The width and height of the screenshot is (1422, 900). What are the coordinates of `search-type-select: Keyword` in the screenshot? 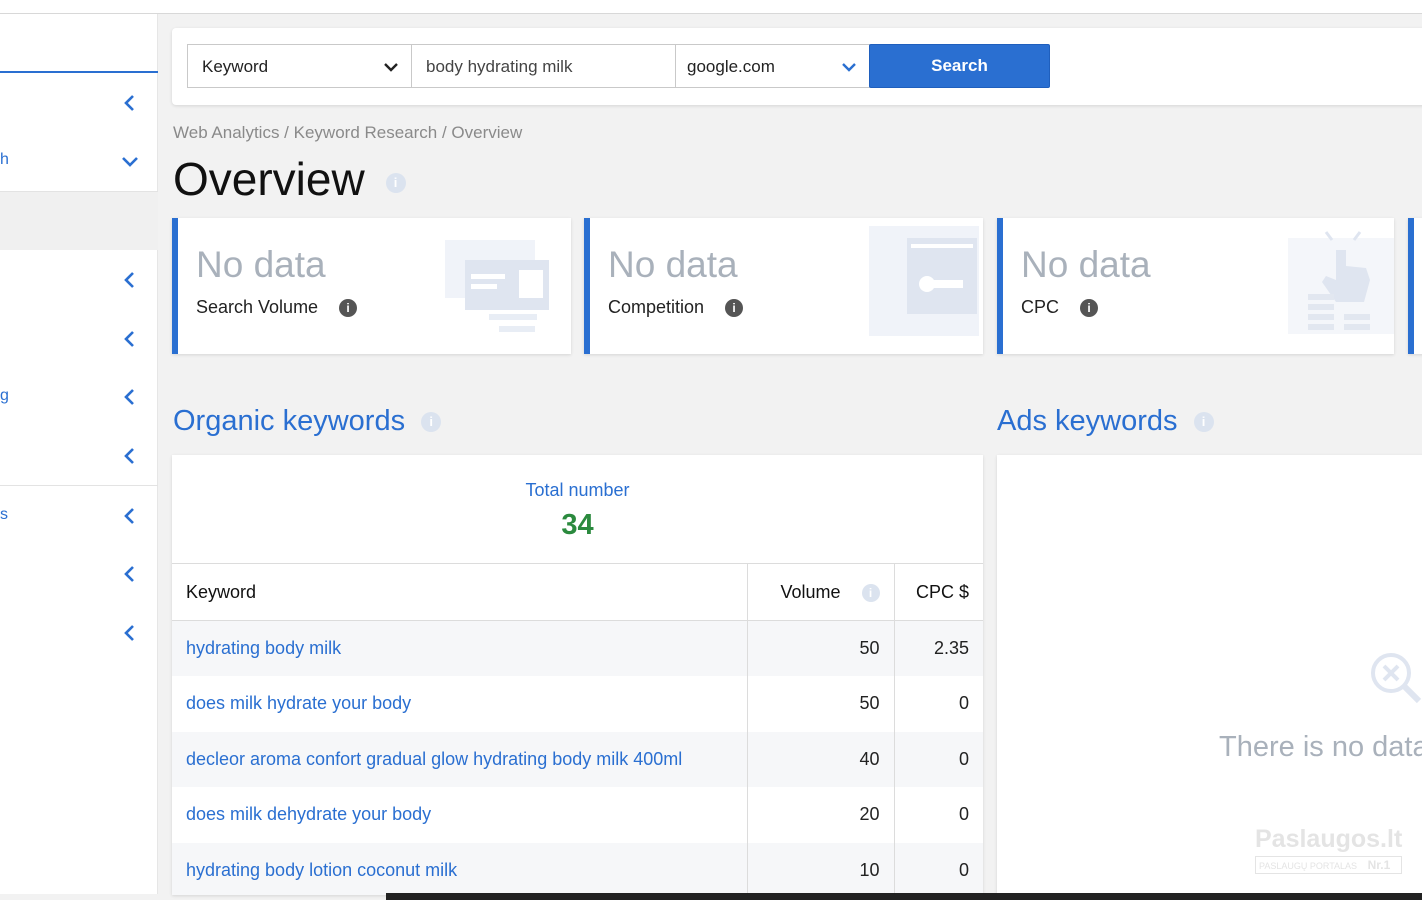 It's located at (299, 66).